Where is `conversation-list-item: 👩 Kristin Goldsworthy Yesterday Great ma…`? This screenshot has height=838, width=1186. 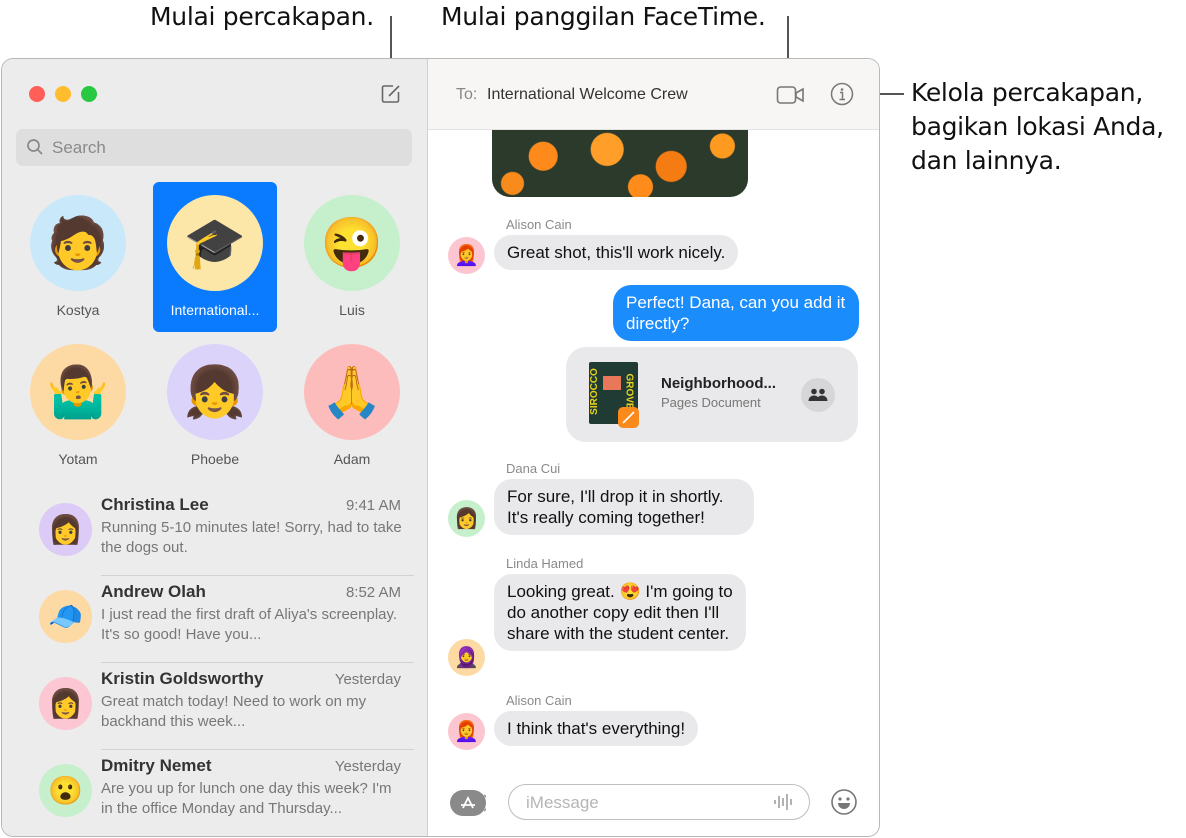 conversation-list-item: 👩 Kristin Goldsworthy Yesterday Great ma… is located at coordinates (214, 706).